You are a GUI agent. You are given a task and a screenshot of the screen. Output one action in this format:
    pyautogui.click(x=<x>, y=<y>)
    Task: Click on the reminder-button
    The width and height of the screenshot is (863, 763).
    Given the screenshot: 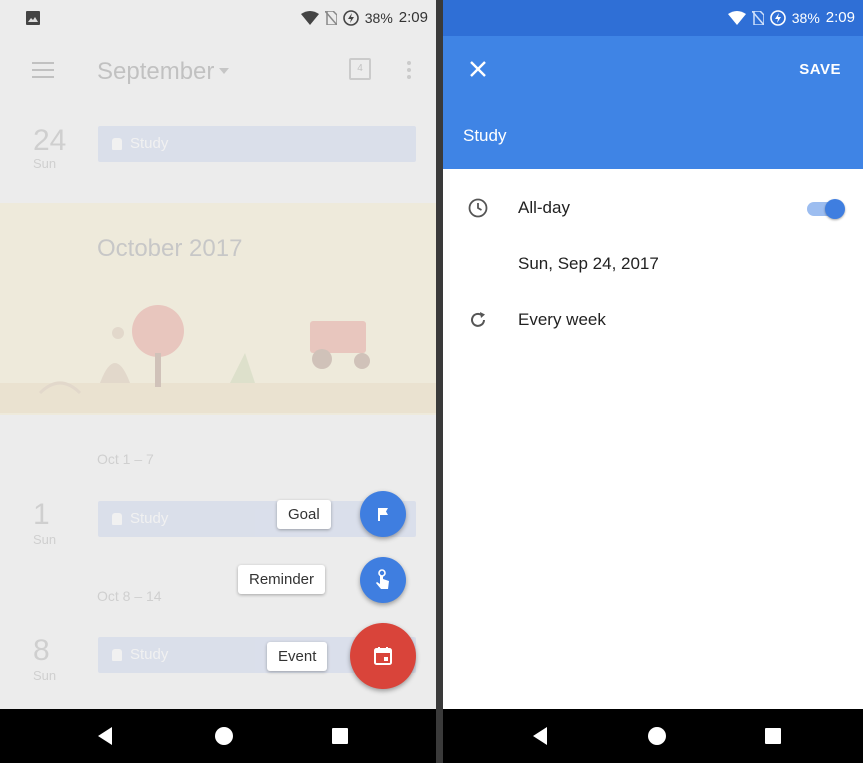 What is the action you would take?
    pyautogui.click(x=383, y=580)
    